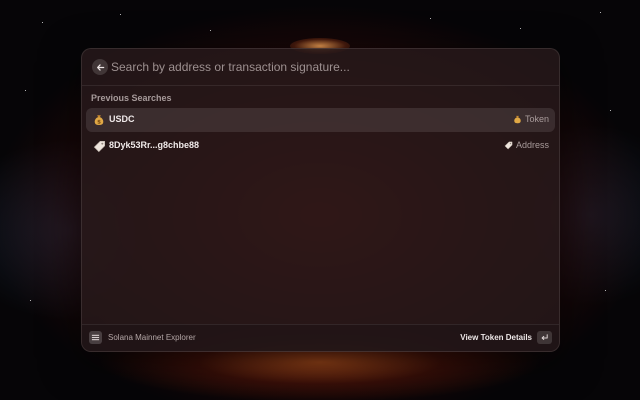 Image resolution: width=640 pixels, height=400 pixels. Describe the element at coordinates (154, 145) in the screenshot. I see `list-item-title: 8Dyk53Rr...g8chbe88` at that location.